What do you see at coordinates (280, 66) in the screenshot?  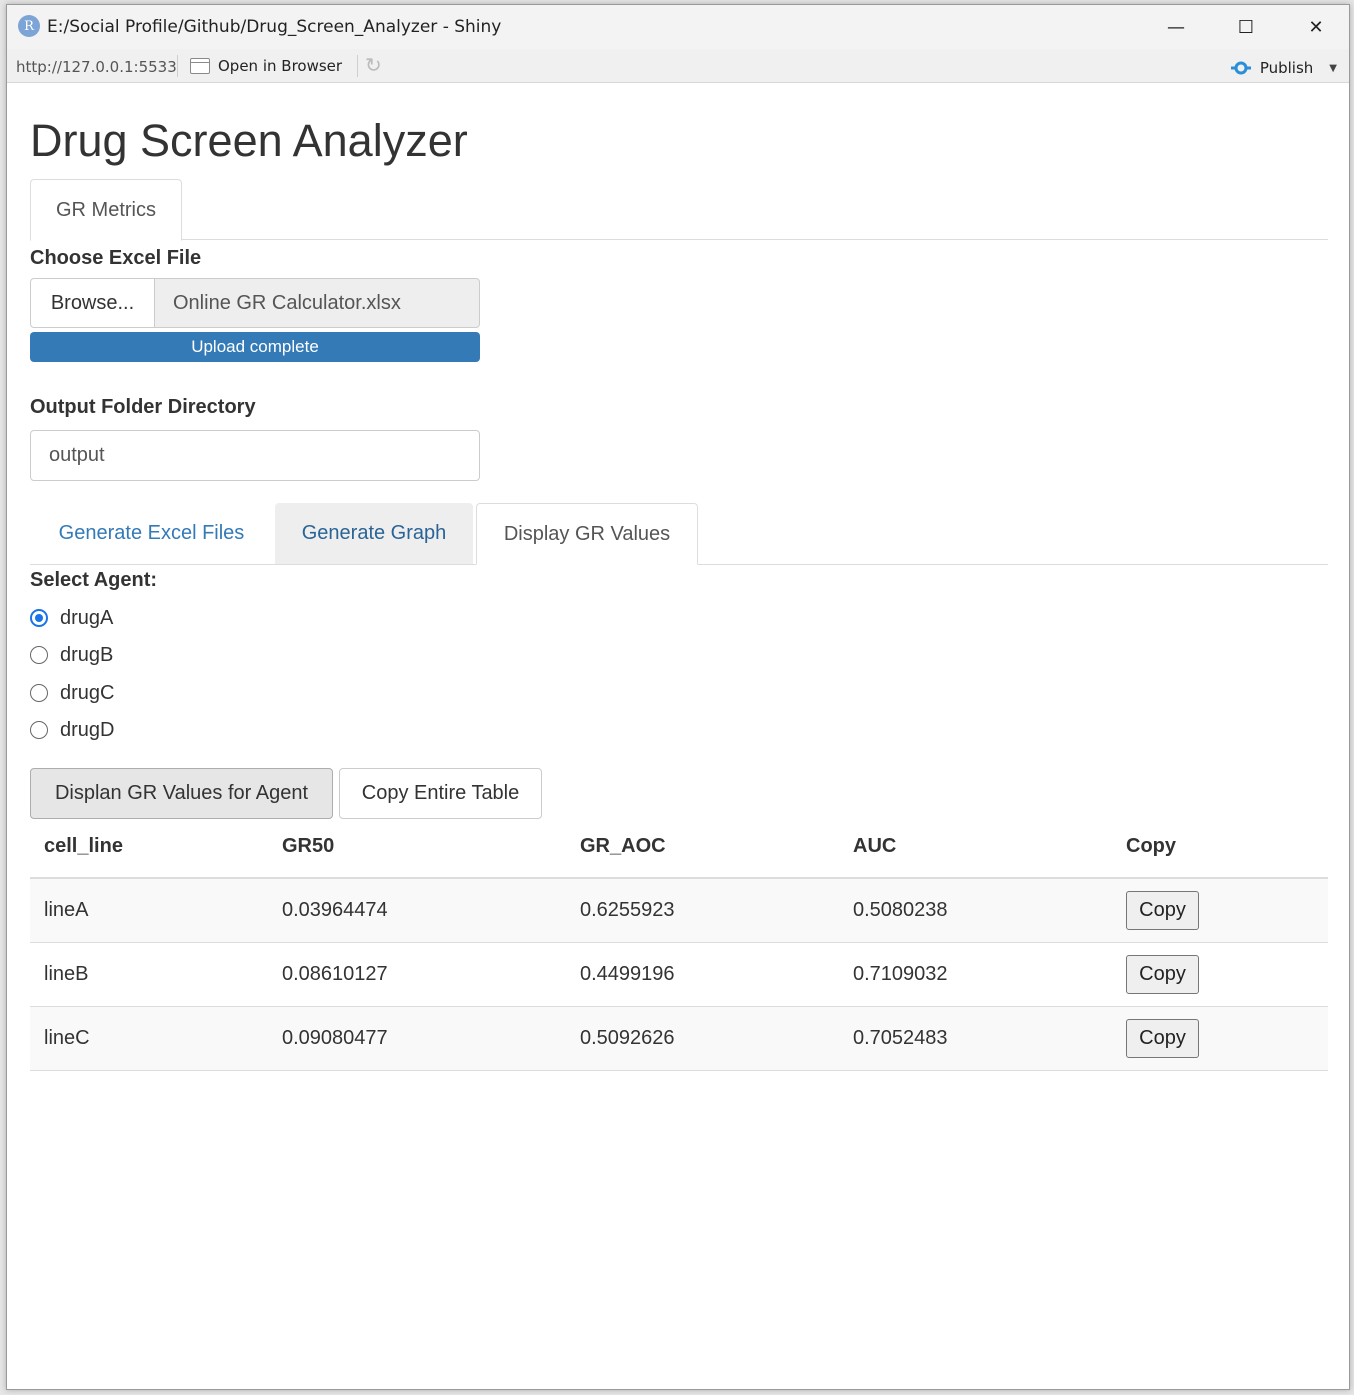 I see `open-in-browser-label: Open in Browser` at bounding box center [280, 66].